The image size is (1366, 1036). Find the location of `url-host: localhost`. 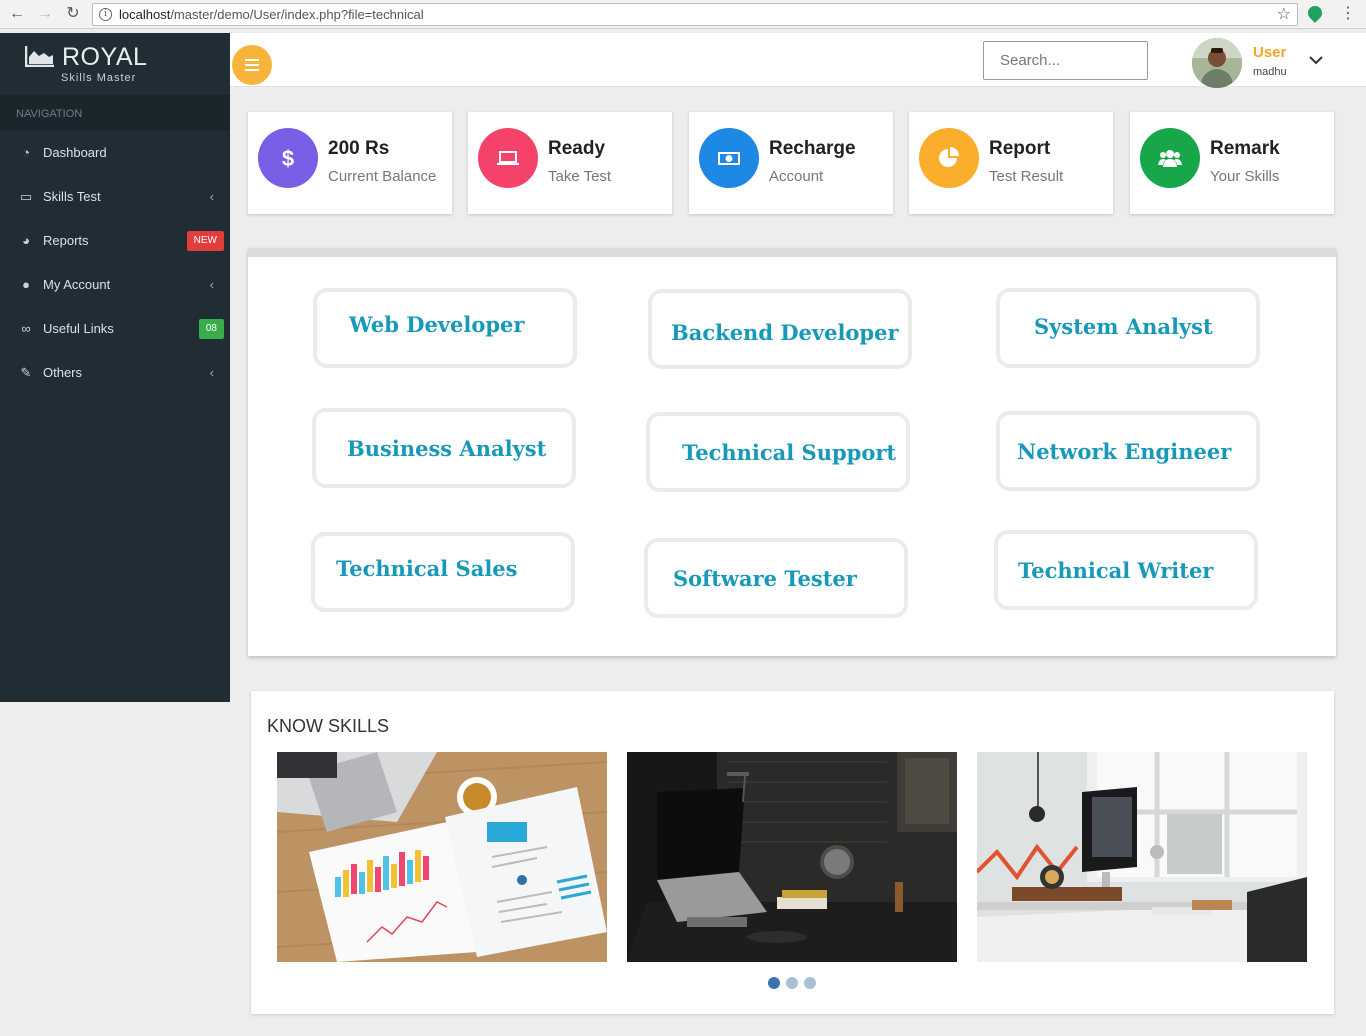

url-host: localhost is located at coordinates (145, 14).